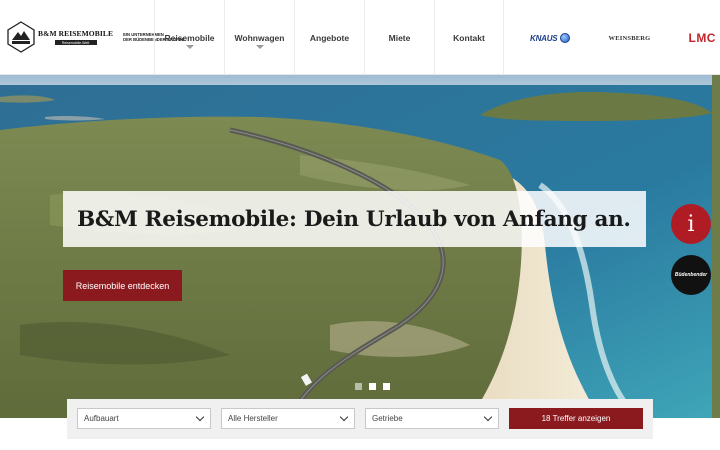 The height and width of the screenshot is (450, 720). What do you see at coordinates (21, 37) in the screenshot?
I see `mountain-badge-icon` at bounding box center [21, 37].